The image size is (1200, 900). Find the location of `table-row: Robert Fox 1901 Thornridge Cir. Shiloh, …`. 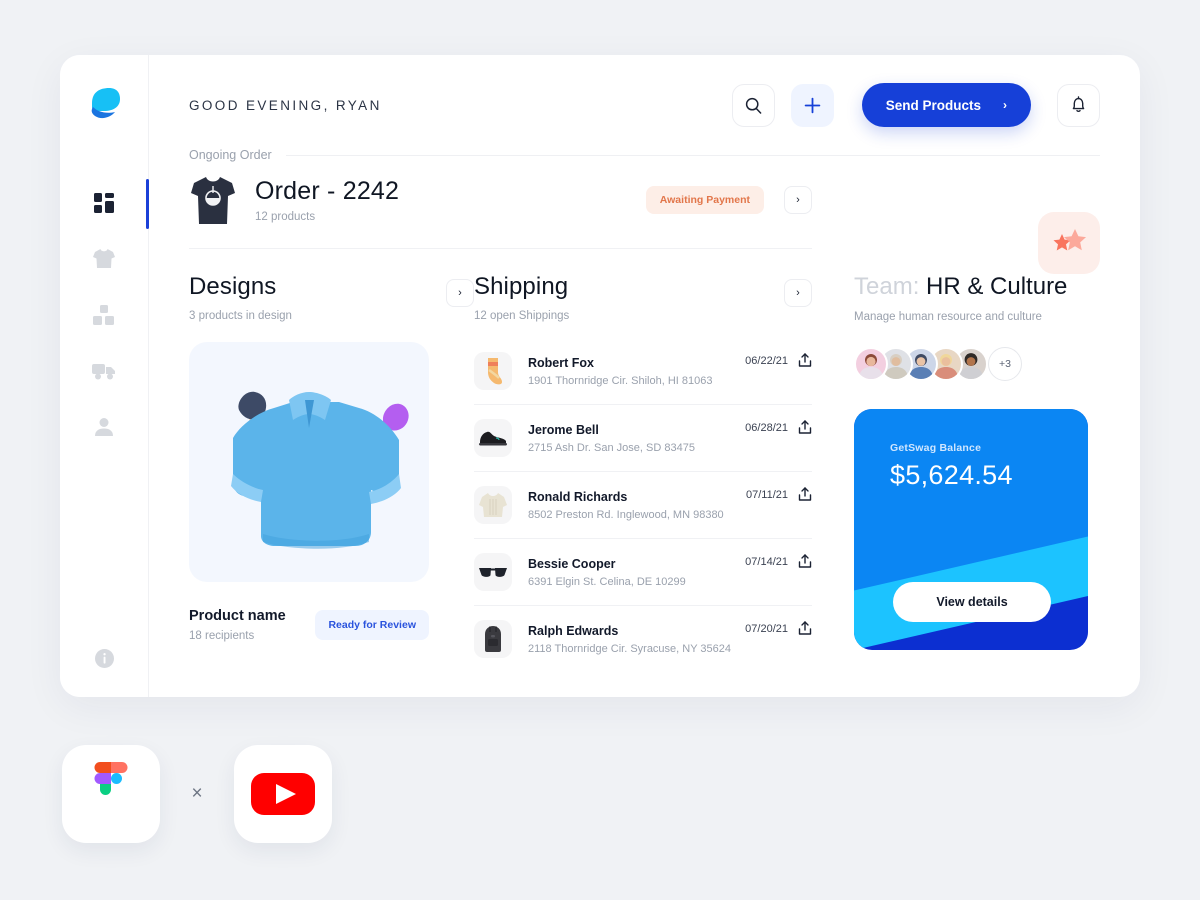

table-row: Robert Fox 1901 Thornridge Cir. Shiloh, … is located at coordinates (643, 371).